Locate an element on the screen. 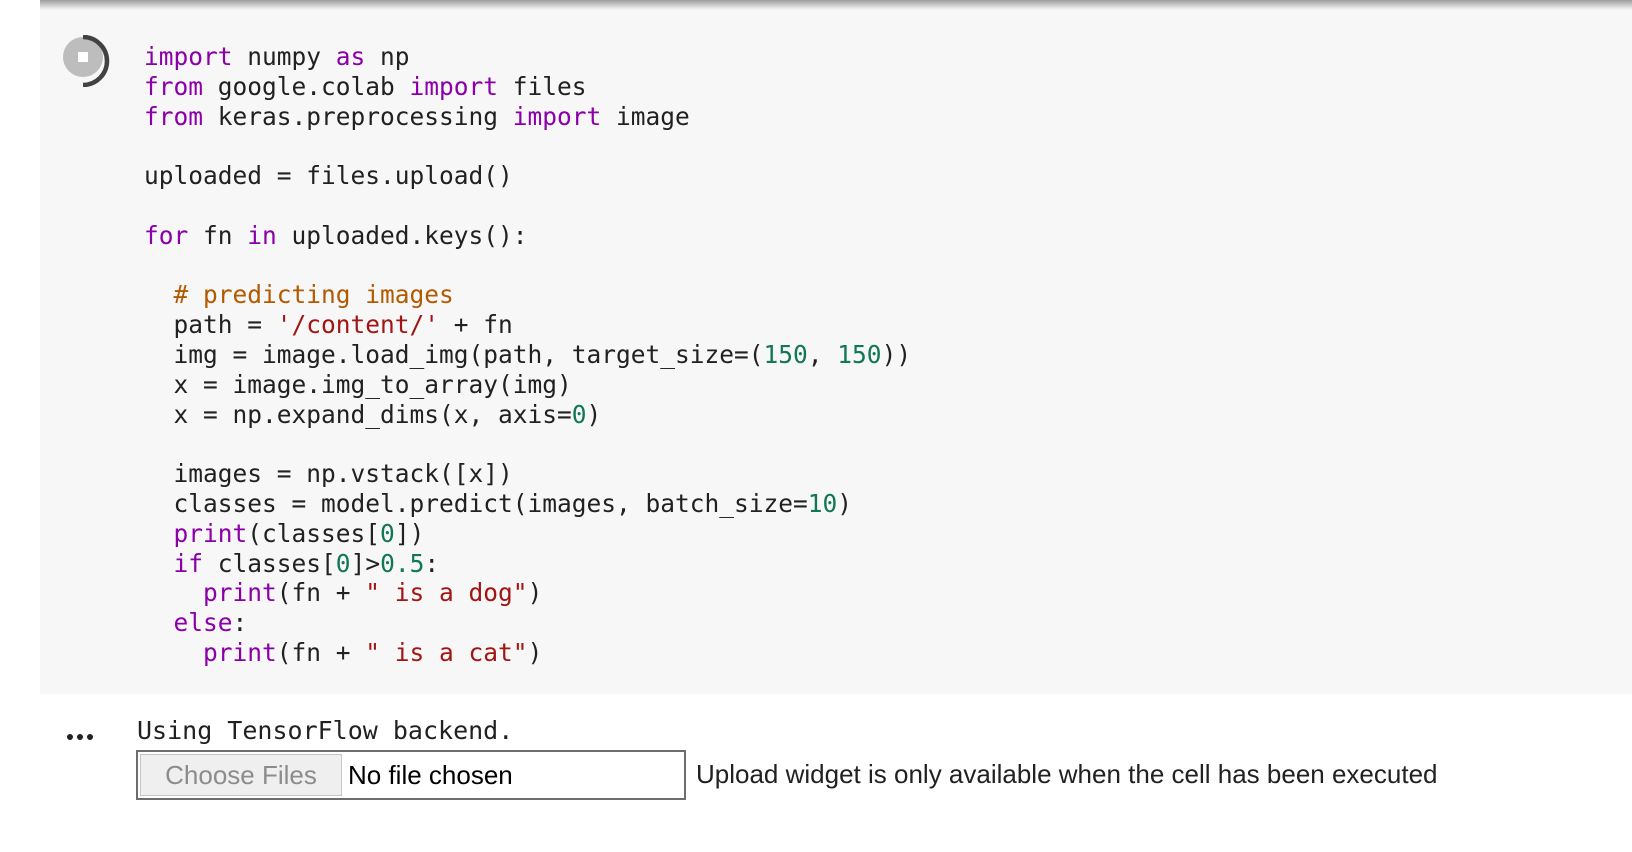 The width and height of the screenshot is (1632, 852). cell-top-shadow is located at coordinates (836, 5).